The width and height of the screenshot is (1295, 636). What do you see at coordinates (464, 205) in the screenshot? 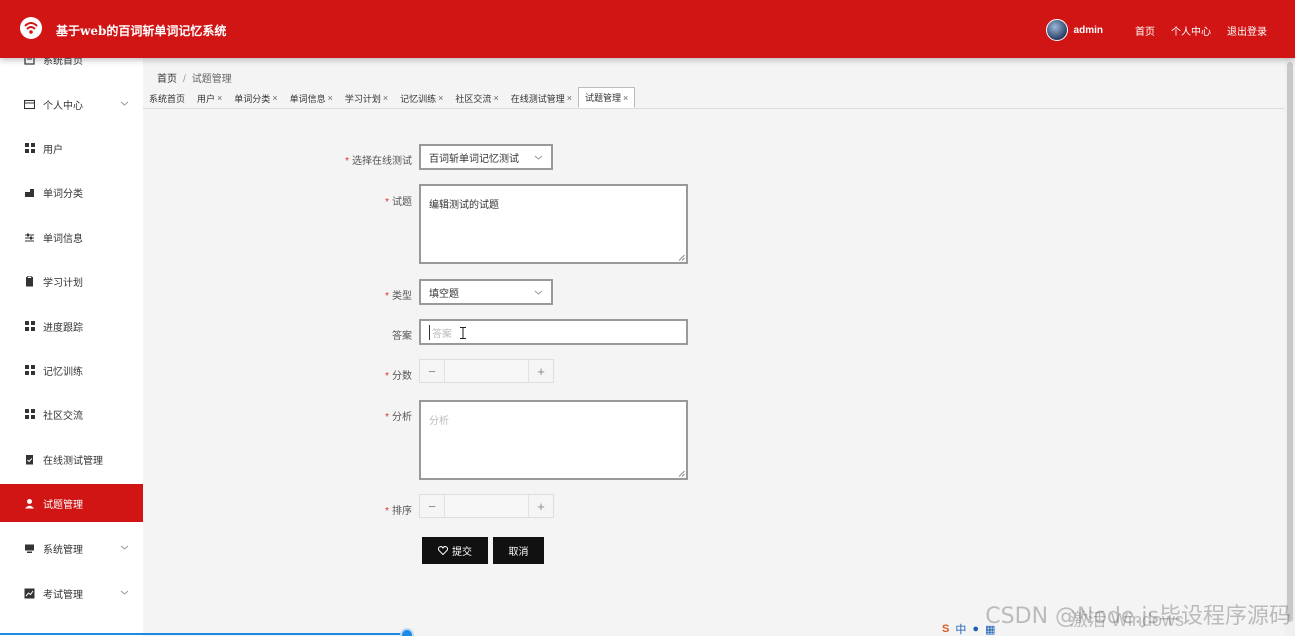
I see `question-value: 编辑测试的试题` at bounding box center [464, 205].